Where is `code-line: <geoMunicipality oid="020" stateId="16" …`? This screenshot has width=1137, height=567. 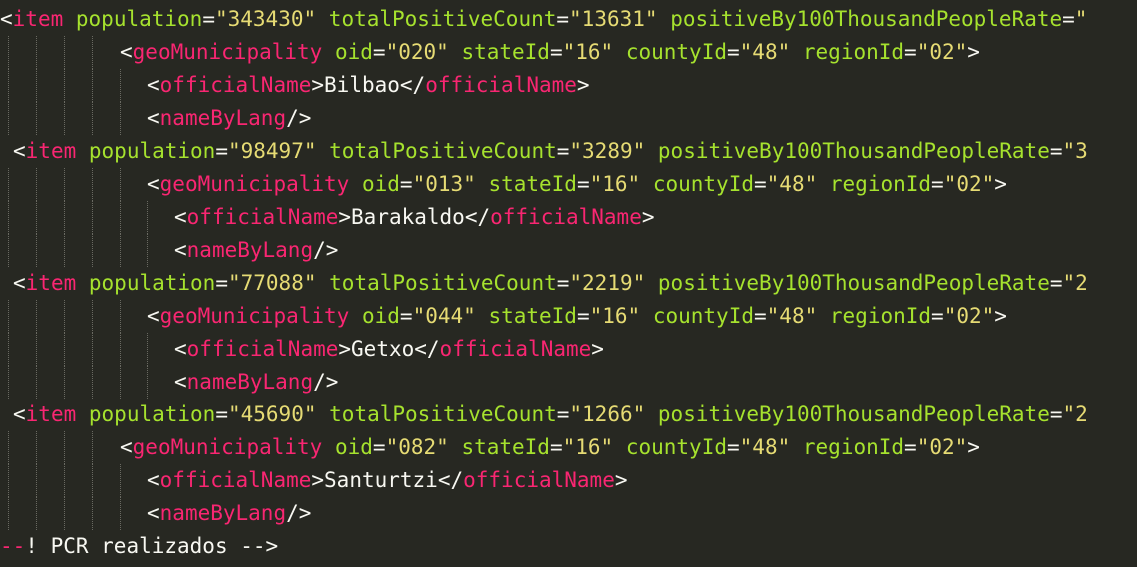 code-line: <geoMunicipality oid="020" stateId="16" … is located at coordinates (550, 52).